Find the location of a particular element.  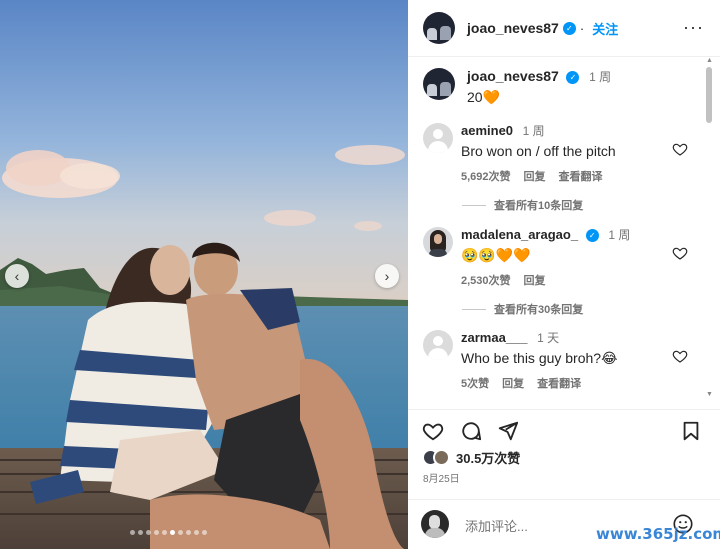

view-replies-button: 查看所有10条回复 is located at coordinates (522, 205).